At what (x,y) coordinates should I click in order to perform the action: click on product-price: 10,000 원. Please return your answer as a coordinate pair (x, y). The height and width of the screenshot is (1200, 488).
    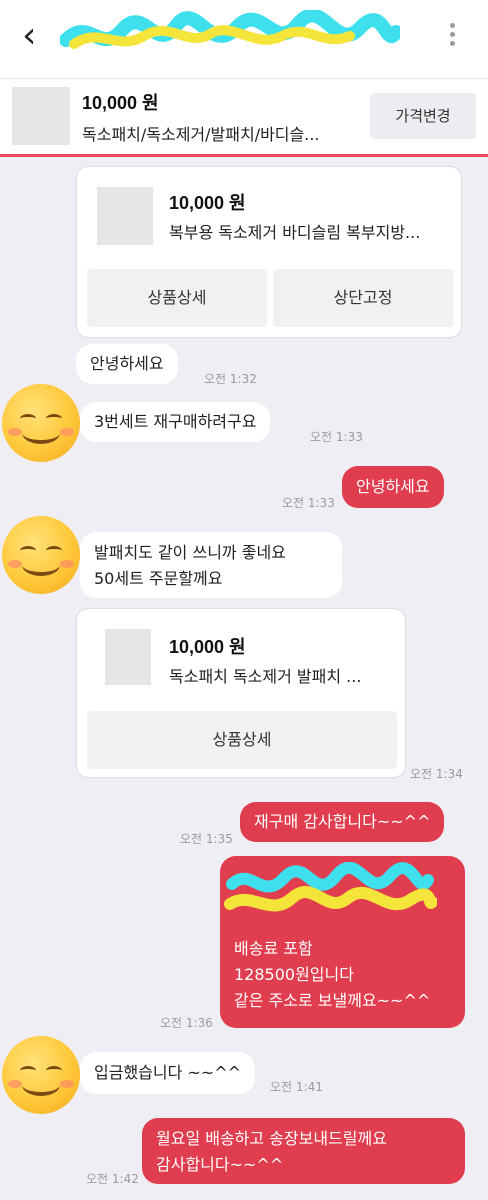
    Looking at the image, I should click on (120, 103).